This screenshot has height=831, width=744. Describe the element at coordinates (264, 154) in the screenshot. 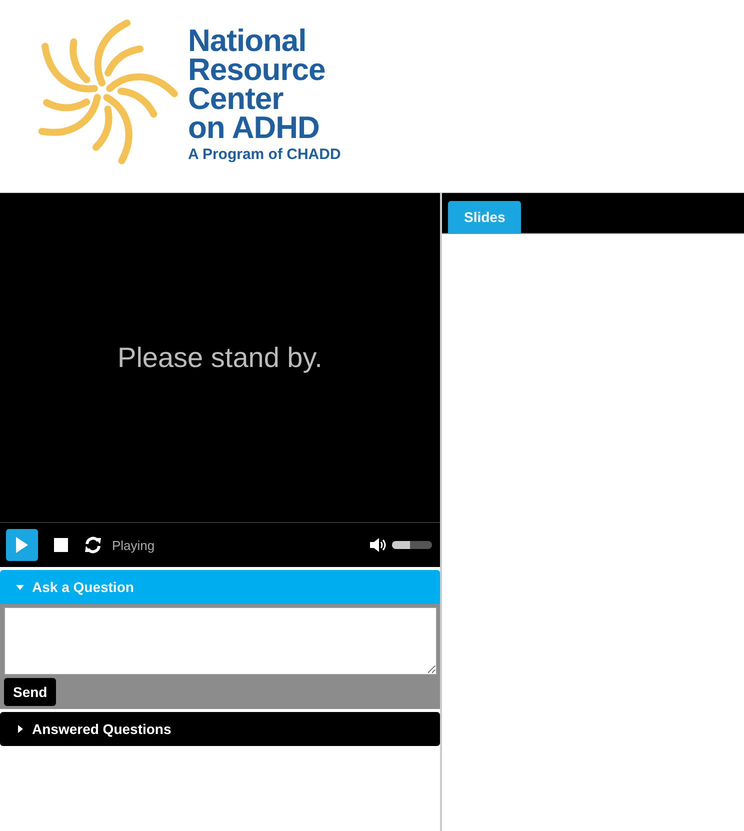

I see `logo-subtitle: A Program of CHADD` at that location.